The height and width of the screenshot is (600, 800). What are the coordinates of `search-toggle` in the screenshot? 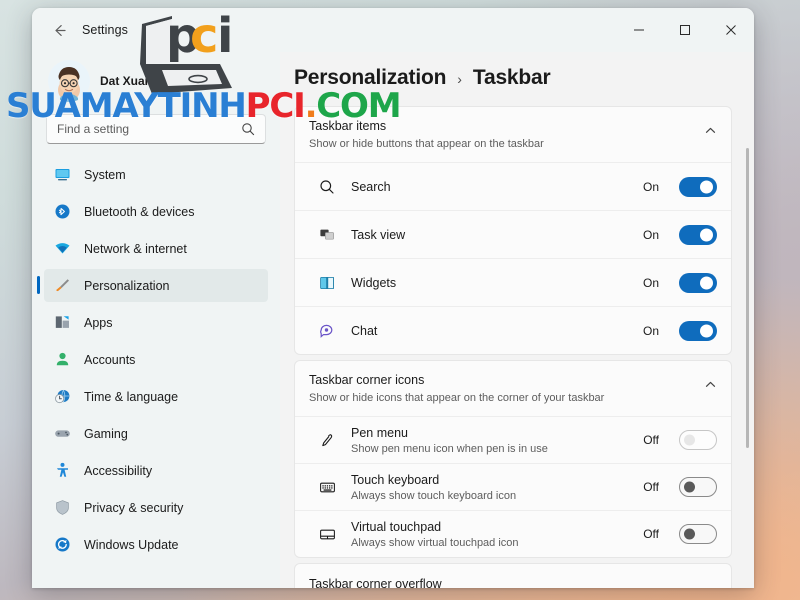 It's located at (698, 186).